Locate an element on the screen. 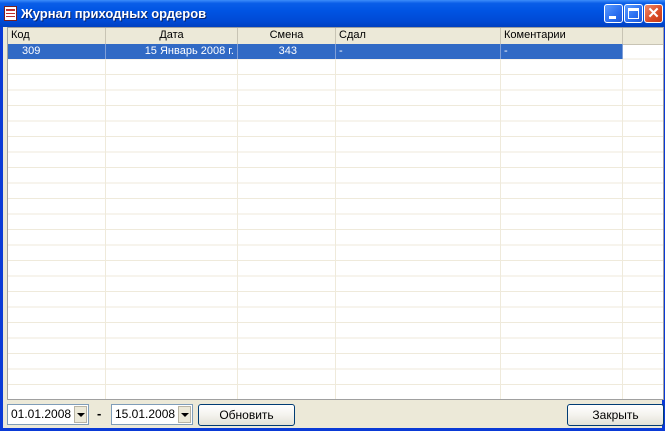  column-header-shift: Смена is located at coordinates (287, 36).